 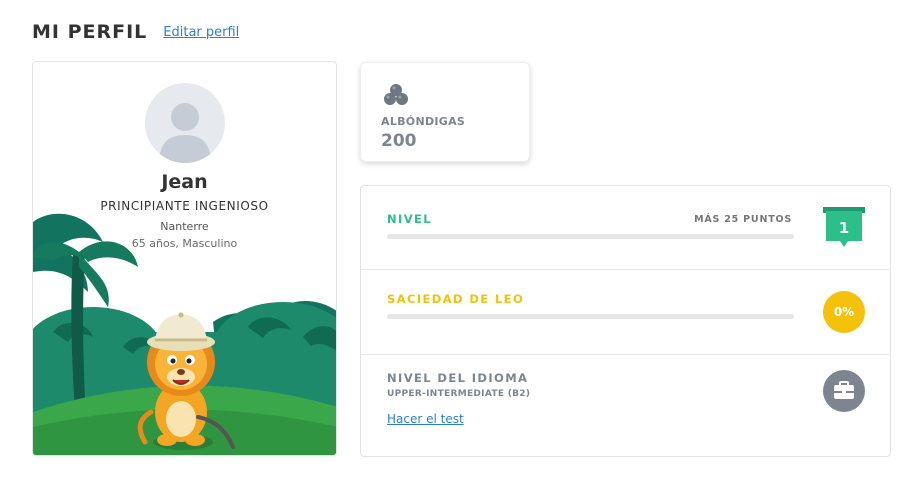 What do you see at coordinates (445, 112) in the screenshot?
I see `meatballs-card: ALBÓNDIGAS 200` at bounding box center [445, 112].